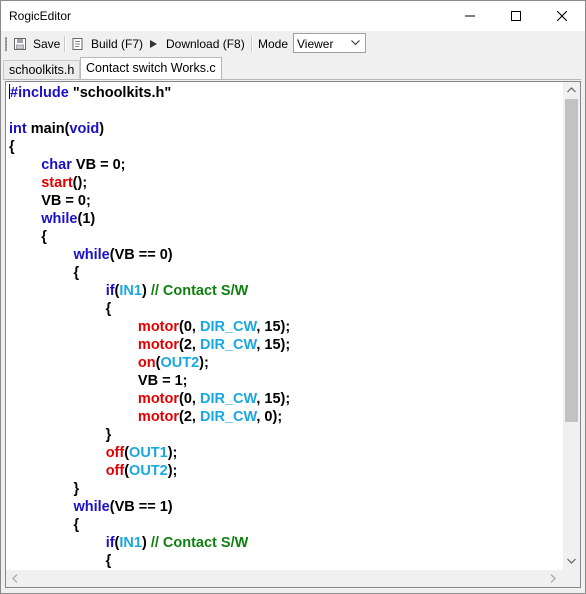  What do you see at coordinates (189, 345) in the screenshot?
I see `code-token: (2,` at bounding box center [189, 345].